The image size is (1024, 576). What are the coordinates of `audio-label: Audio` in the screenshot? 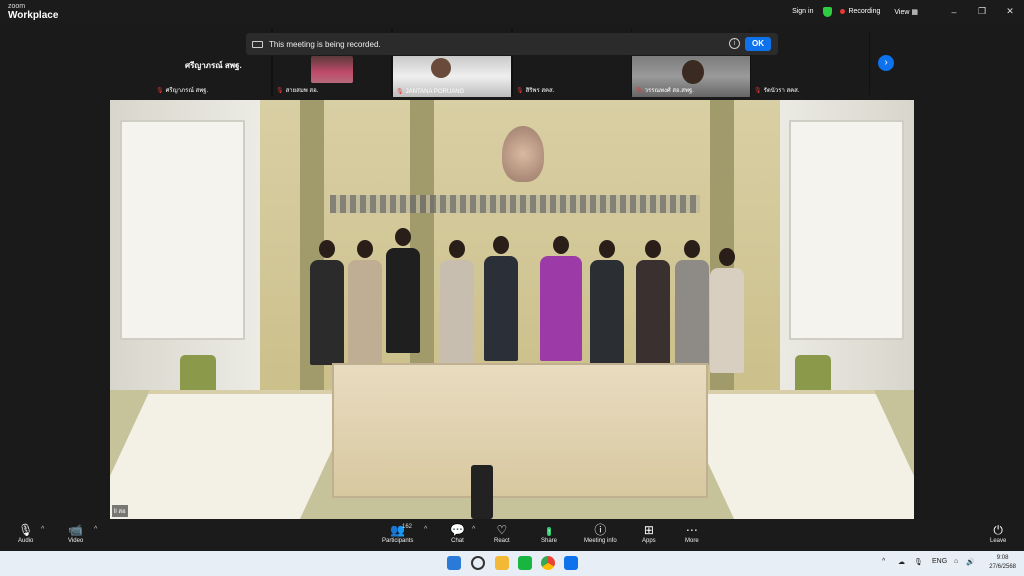 It's located at (26, 541).